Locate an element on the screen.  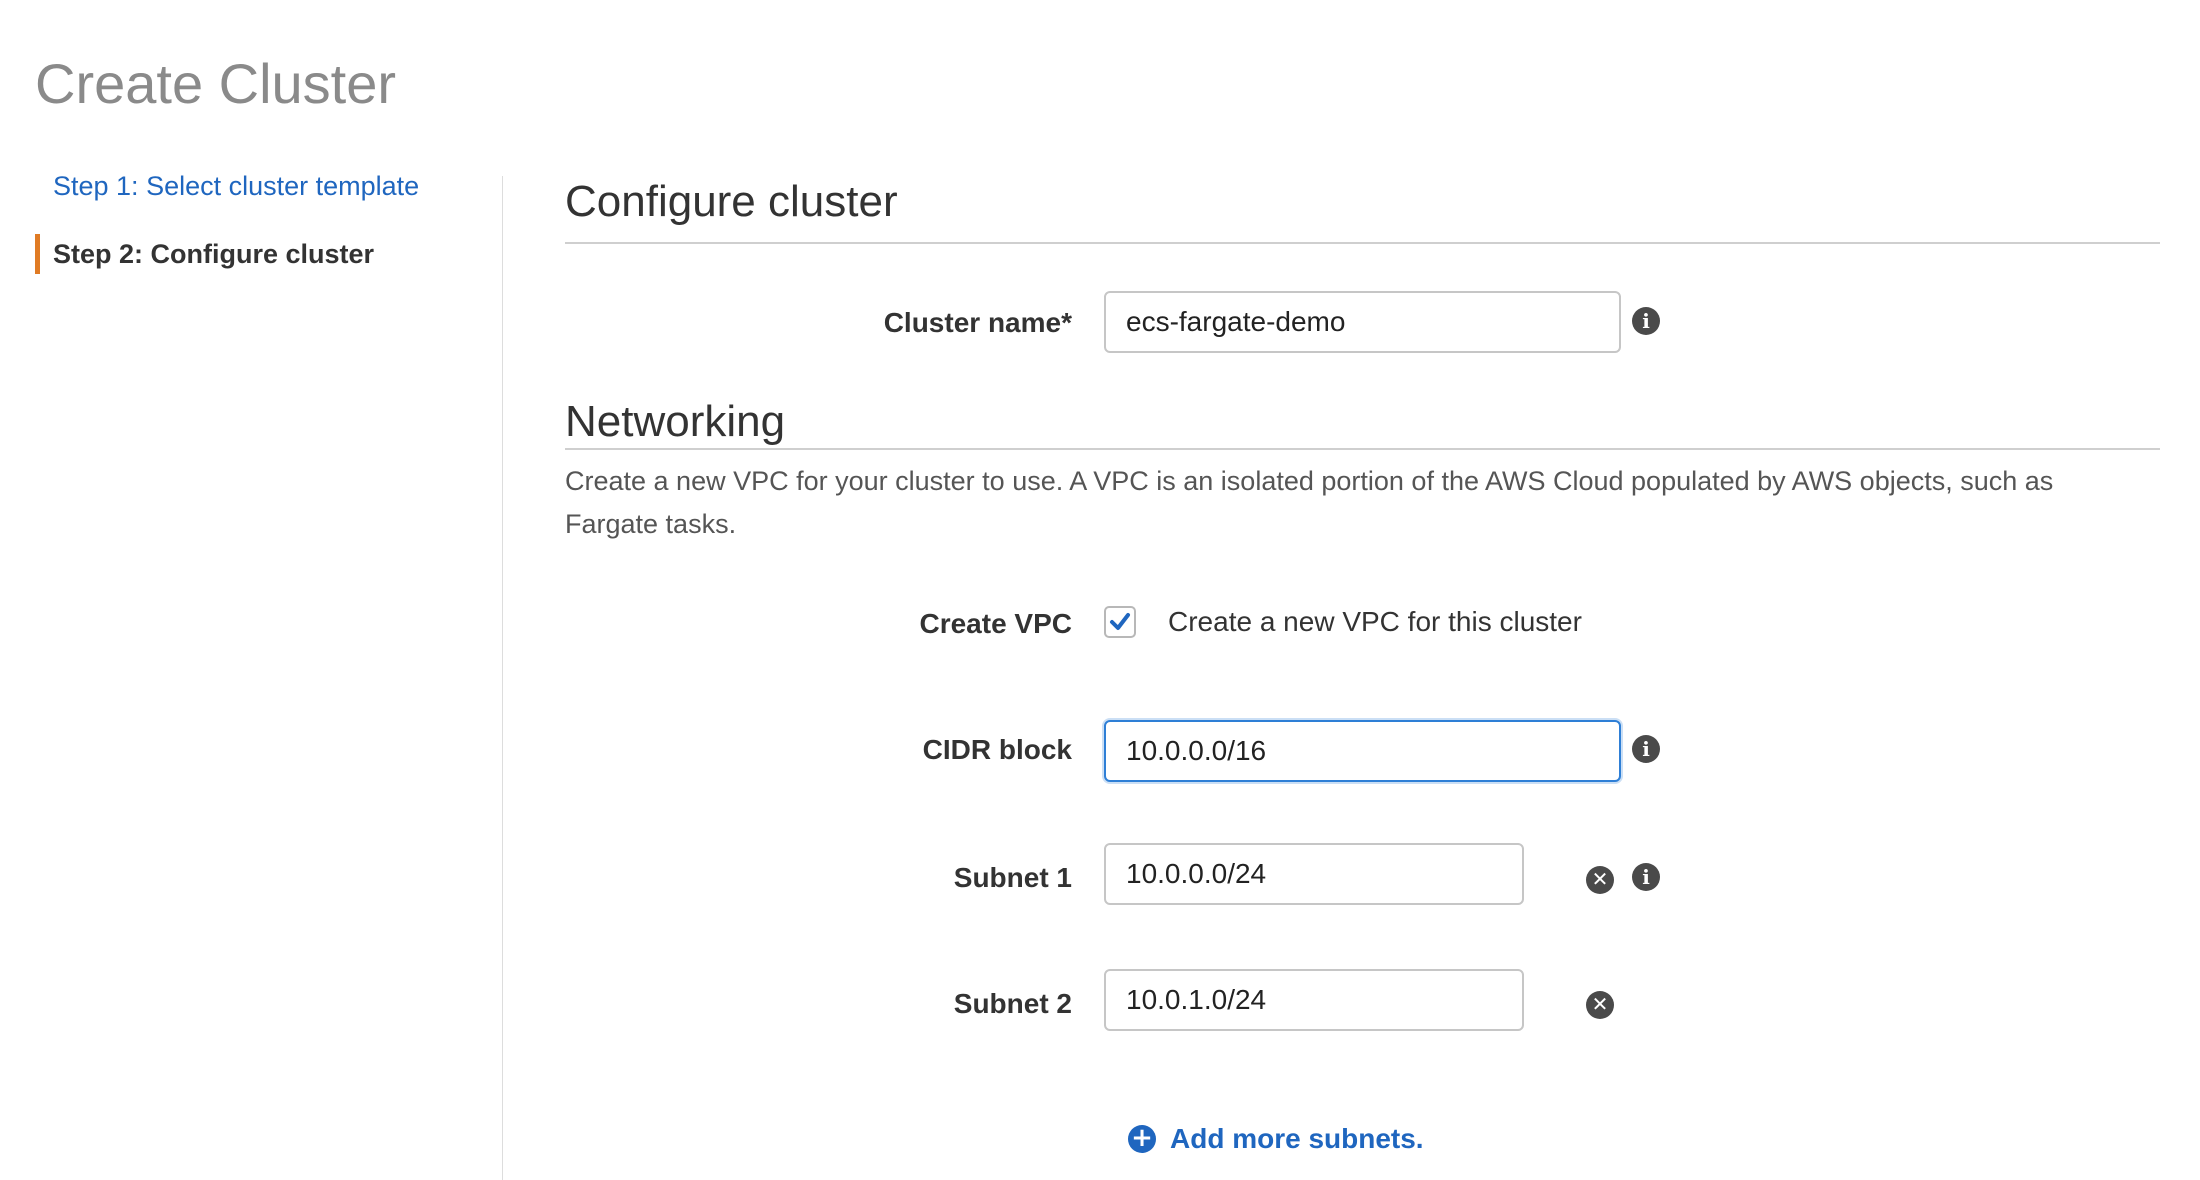
subnet-1-label: Subnet 1 is located at coordinates (1012, 877).